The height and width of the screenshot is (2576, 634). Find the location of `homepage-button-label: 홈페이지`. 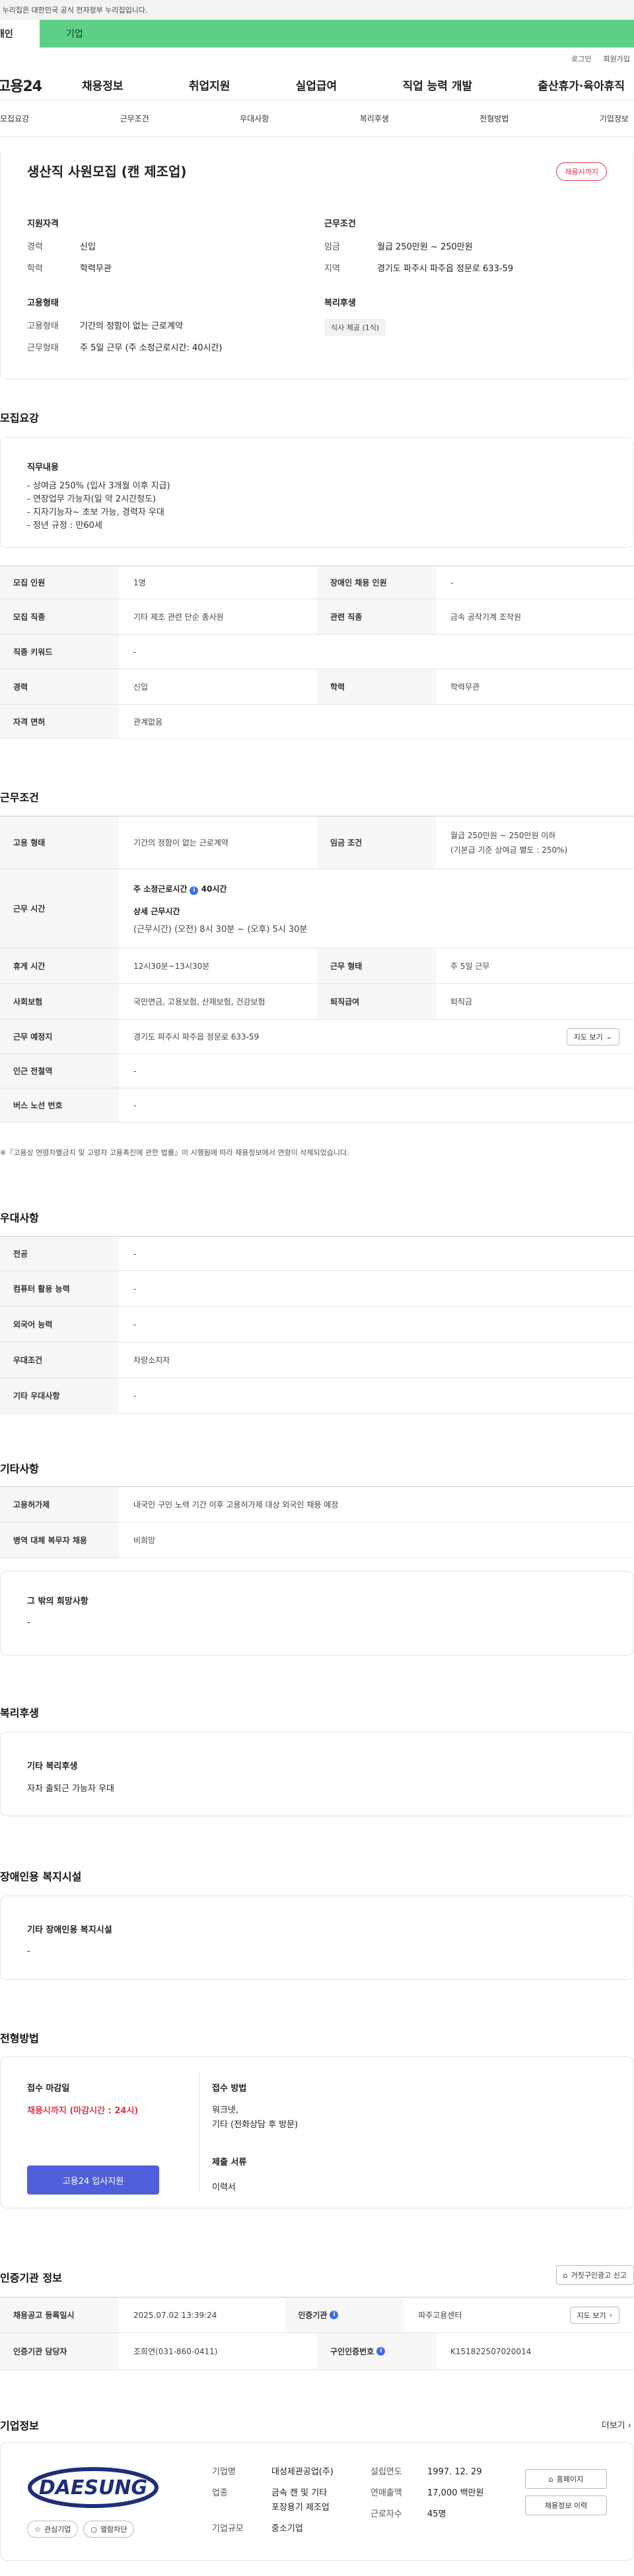

homepage-button-label: 홈페이지 is located at coordinates (570, 2479).